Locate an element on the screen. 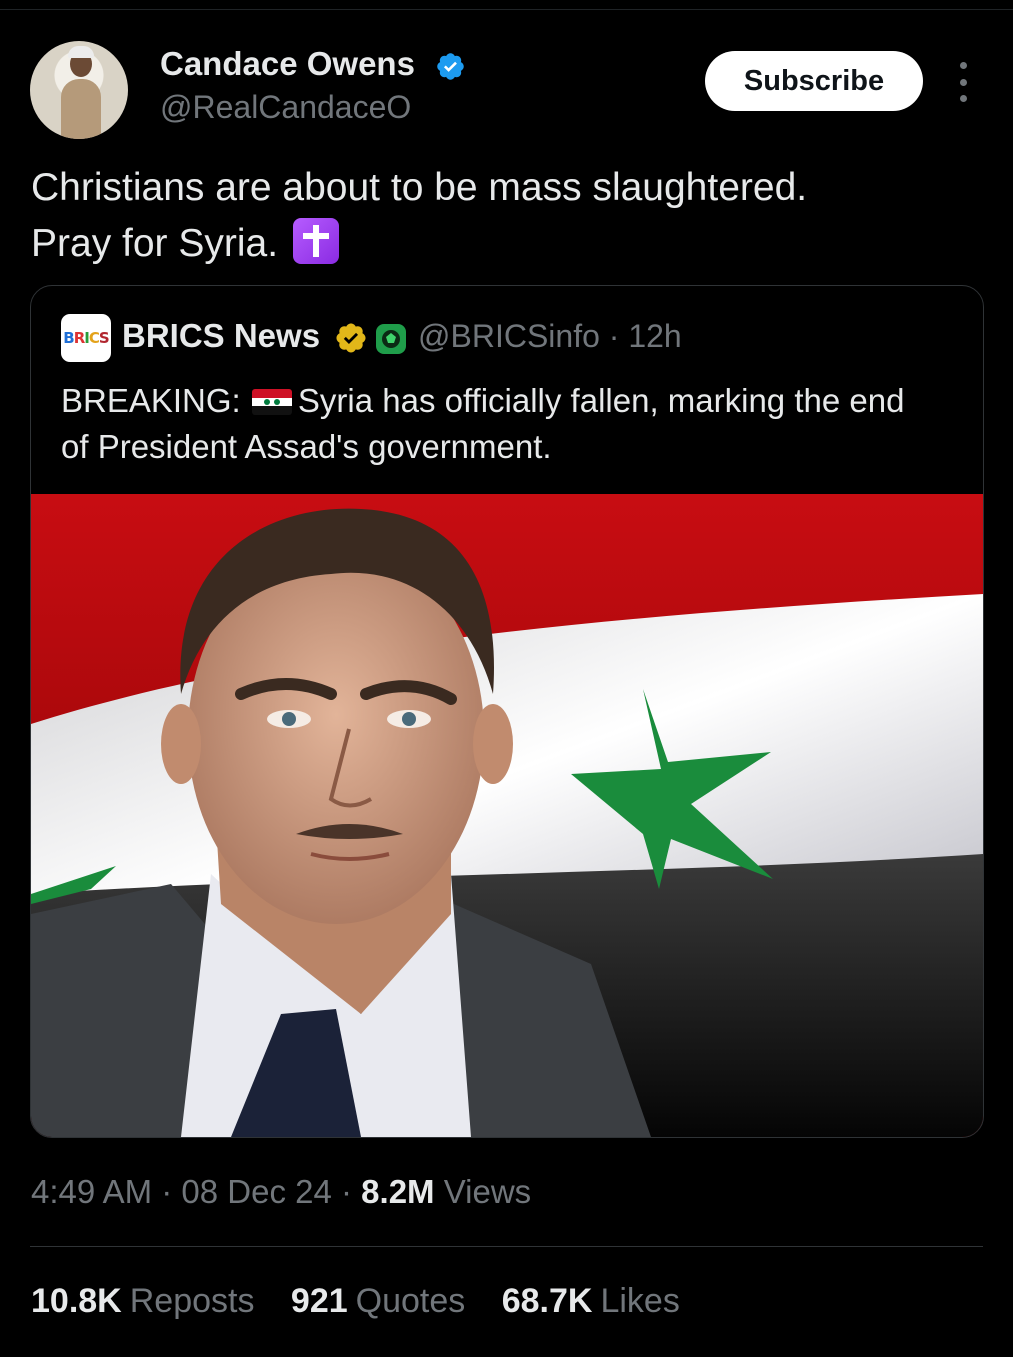  likes-stat: 68.7K Likes is located at coordinates (591, 1301).